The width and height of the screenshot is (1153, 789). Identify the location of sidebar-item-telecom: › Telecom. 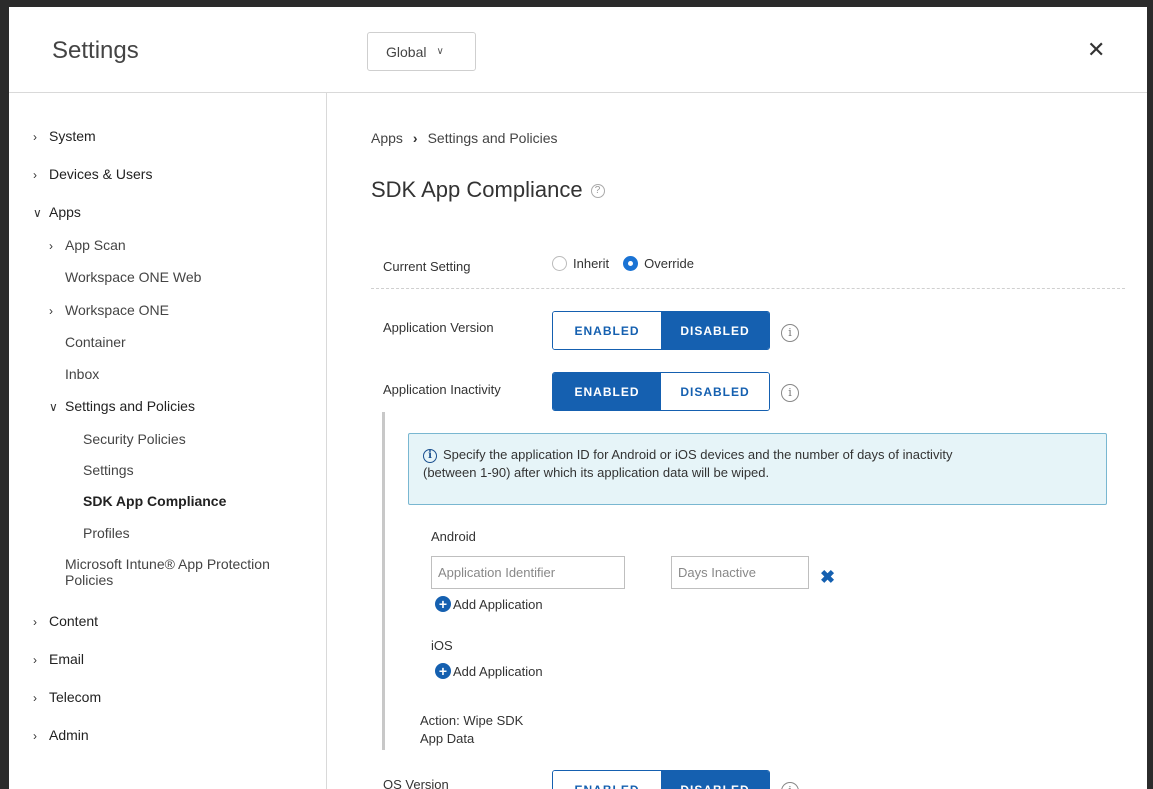
(67, 697).